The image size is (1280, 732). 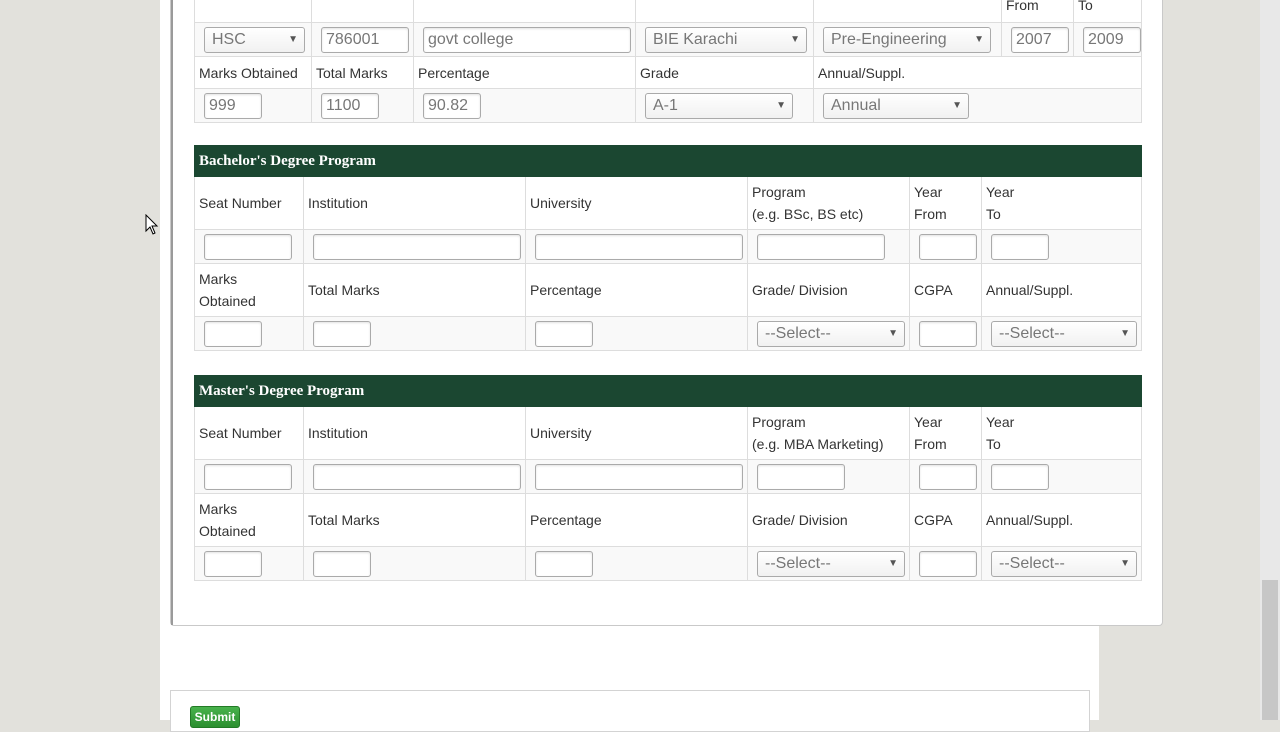 I want to click on hsc-year-from-input: 2007, so click(x=1040, y=39).